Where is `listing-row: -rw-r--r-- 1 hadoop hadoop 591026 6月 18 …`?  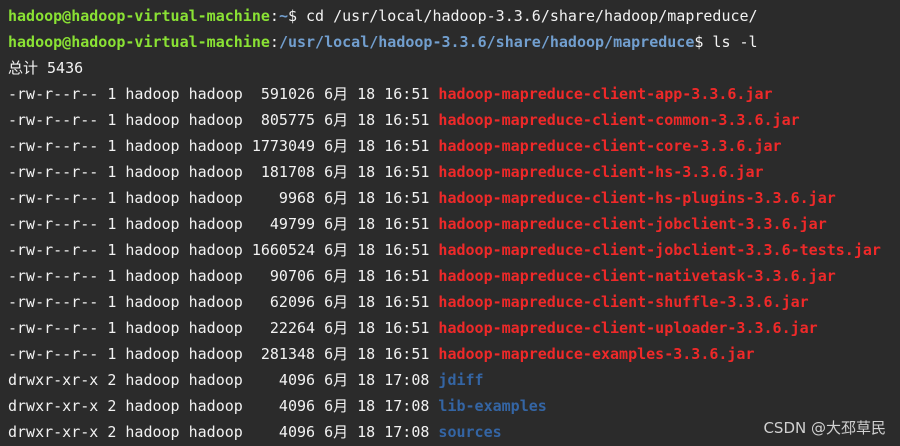
listing-row: -rw-r--r-- 1 hadoop hadoop 591026 6月 18 … is located at coordinates (454, 94).